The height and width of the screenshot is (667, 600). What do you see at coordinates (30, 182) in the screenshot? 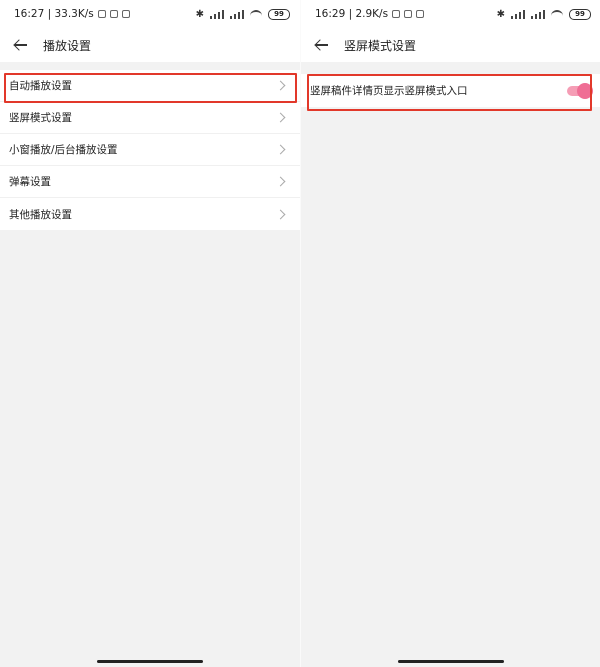
I see `row-label: 弹幕设置` at bounding box center [30, 182].